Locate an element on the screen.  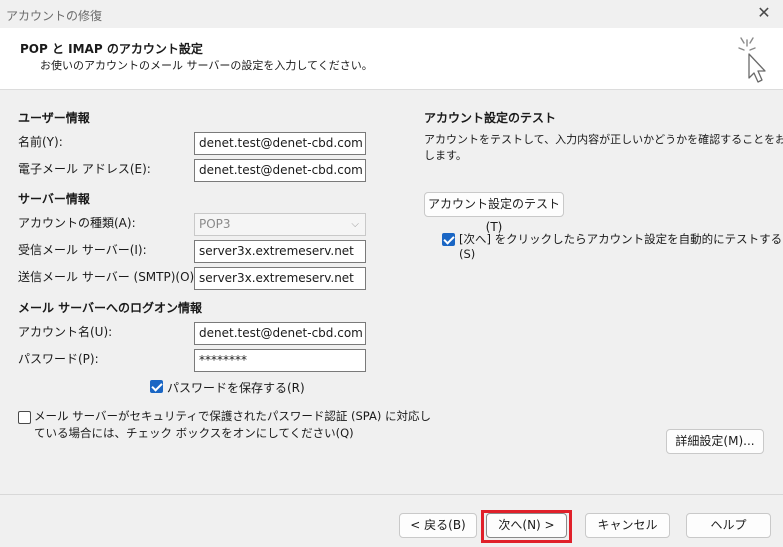
chevron-down-icon: ⌵ is located at coordinates (355, 224).